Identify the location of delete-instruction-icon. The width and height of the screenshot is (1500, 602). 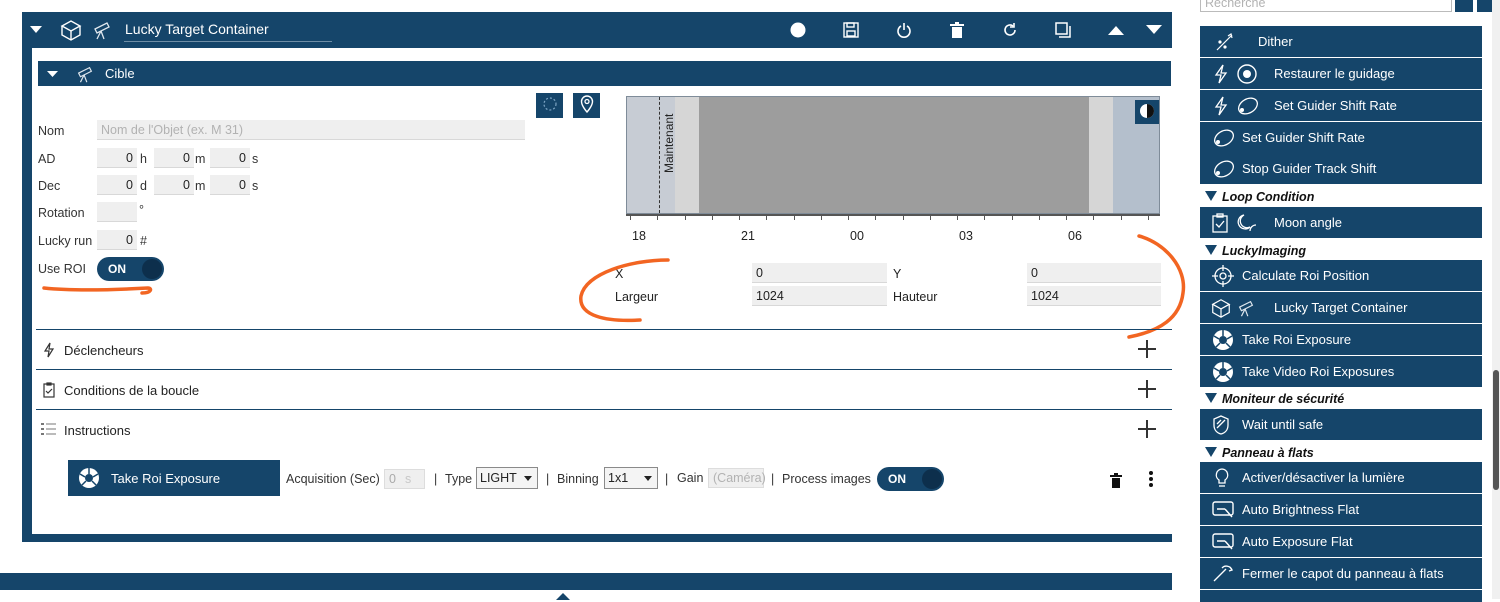
(1116, 480).